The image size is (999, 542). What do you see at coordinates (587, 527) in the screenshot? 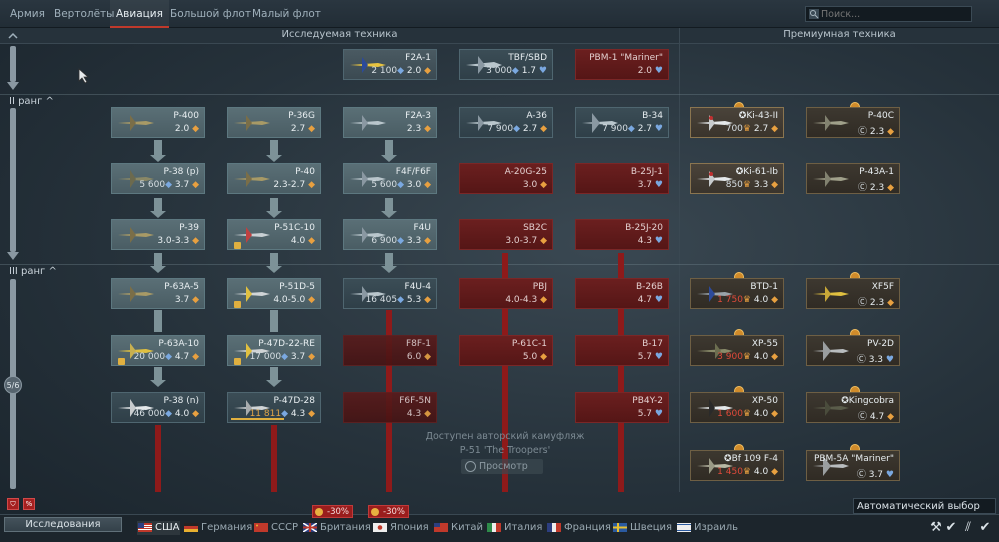
I see `nation-label: Франция` at bounding box center [587, 527].